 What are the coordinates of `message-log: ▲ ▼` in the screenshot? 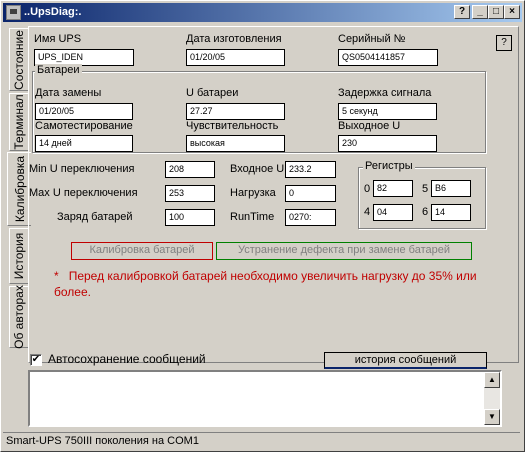 It's located at (265, 398).